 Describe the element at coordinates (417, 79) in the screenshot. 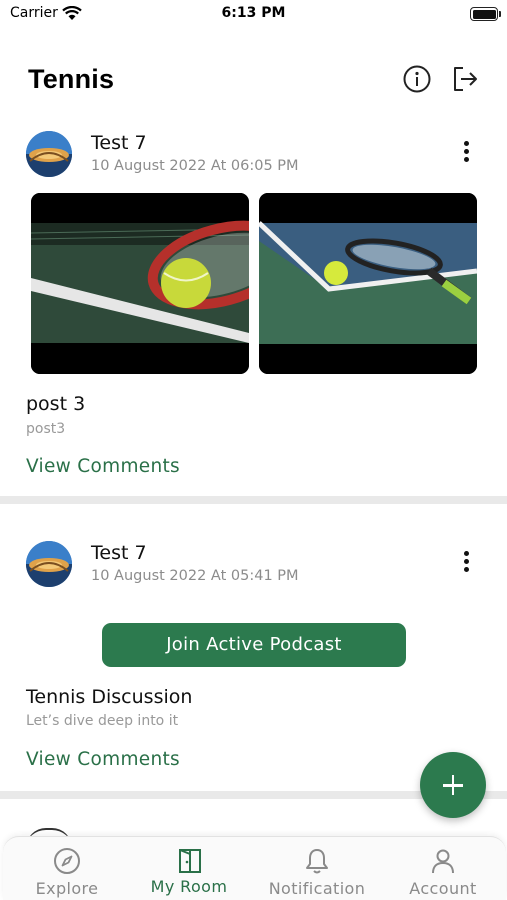

I see `info-icon` at that location.